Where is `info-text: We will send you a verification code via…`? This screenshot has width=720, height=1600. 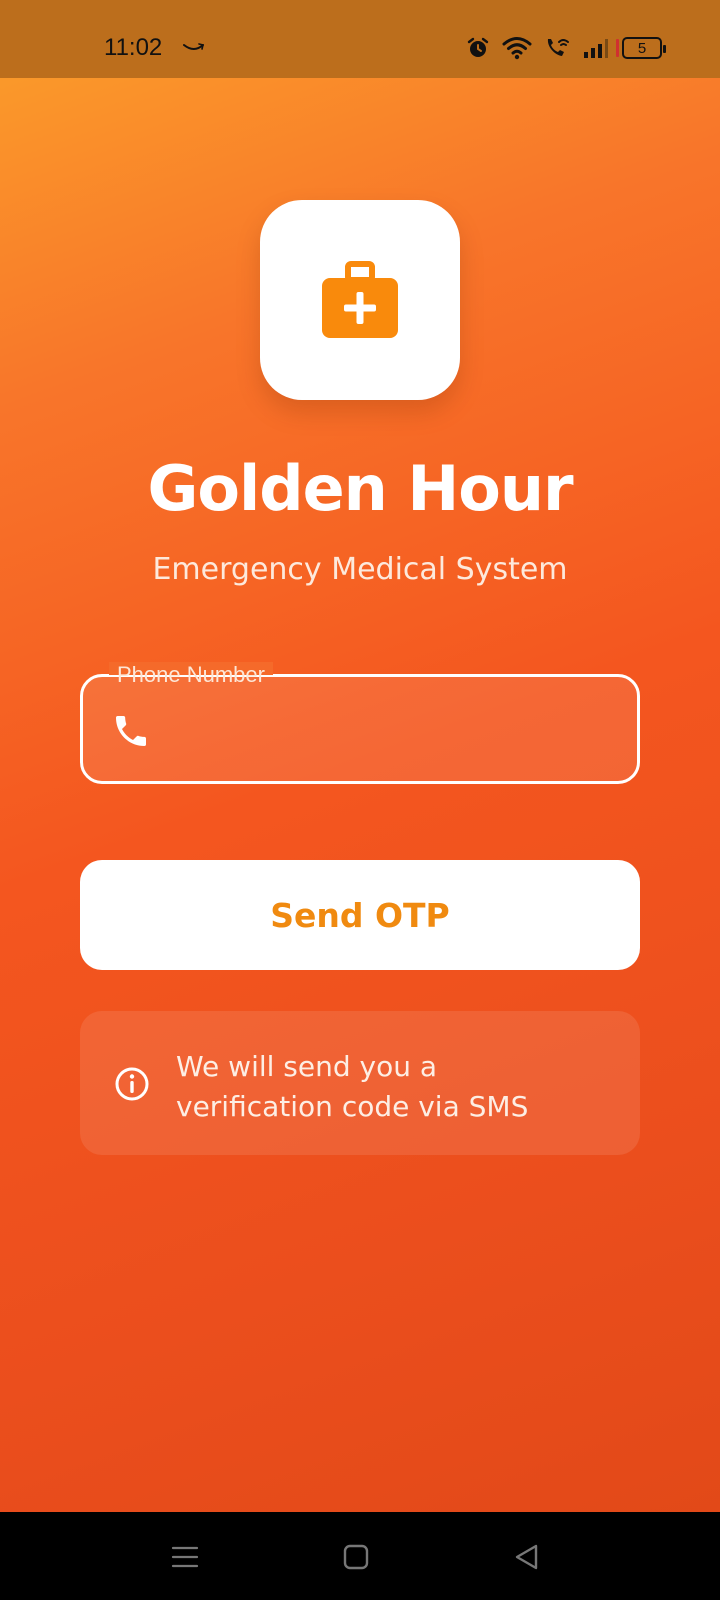 info-text: We will send you a verification code via… is located at coordinates (352, 1086).